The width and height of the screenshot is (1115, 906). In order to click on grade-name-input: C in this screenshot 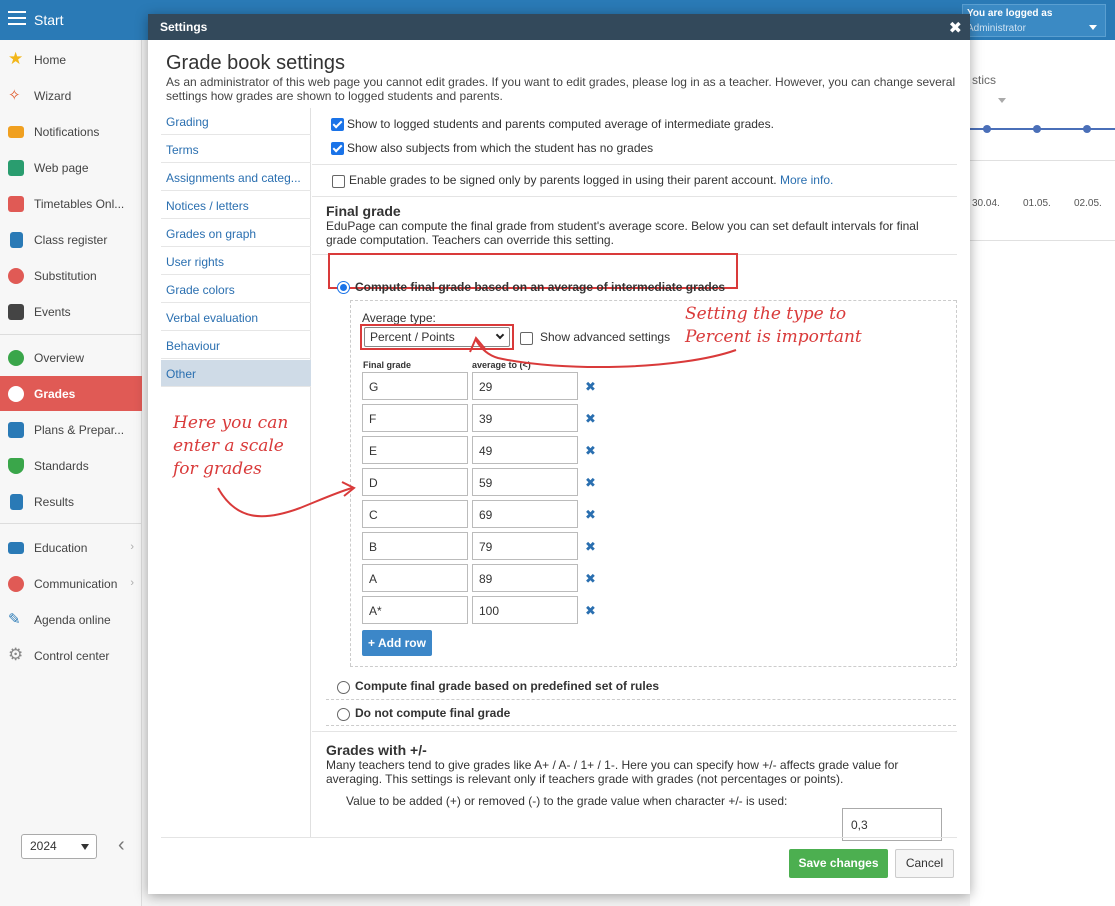, I will do `click(415, 514)`.